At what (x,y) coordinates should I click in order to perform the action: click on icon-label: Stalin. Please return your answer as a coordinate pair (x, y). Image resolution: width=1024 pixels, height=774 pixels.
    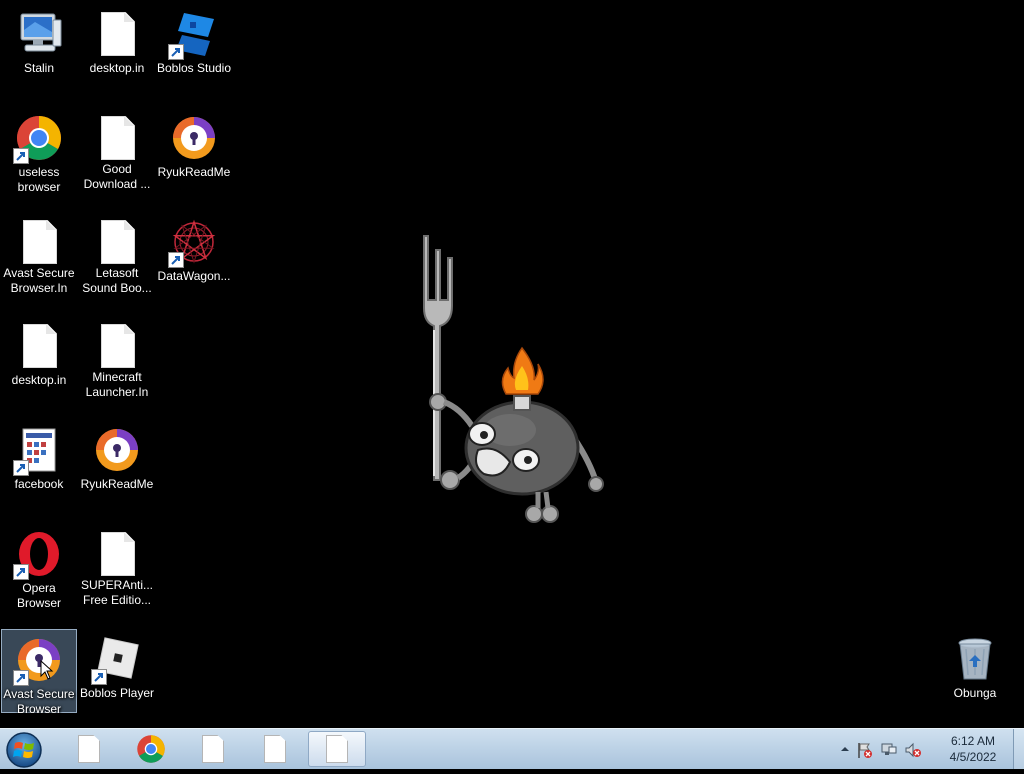
    Looking at the image, I should click on (39, 68).